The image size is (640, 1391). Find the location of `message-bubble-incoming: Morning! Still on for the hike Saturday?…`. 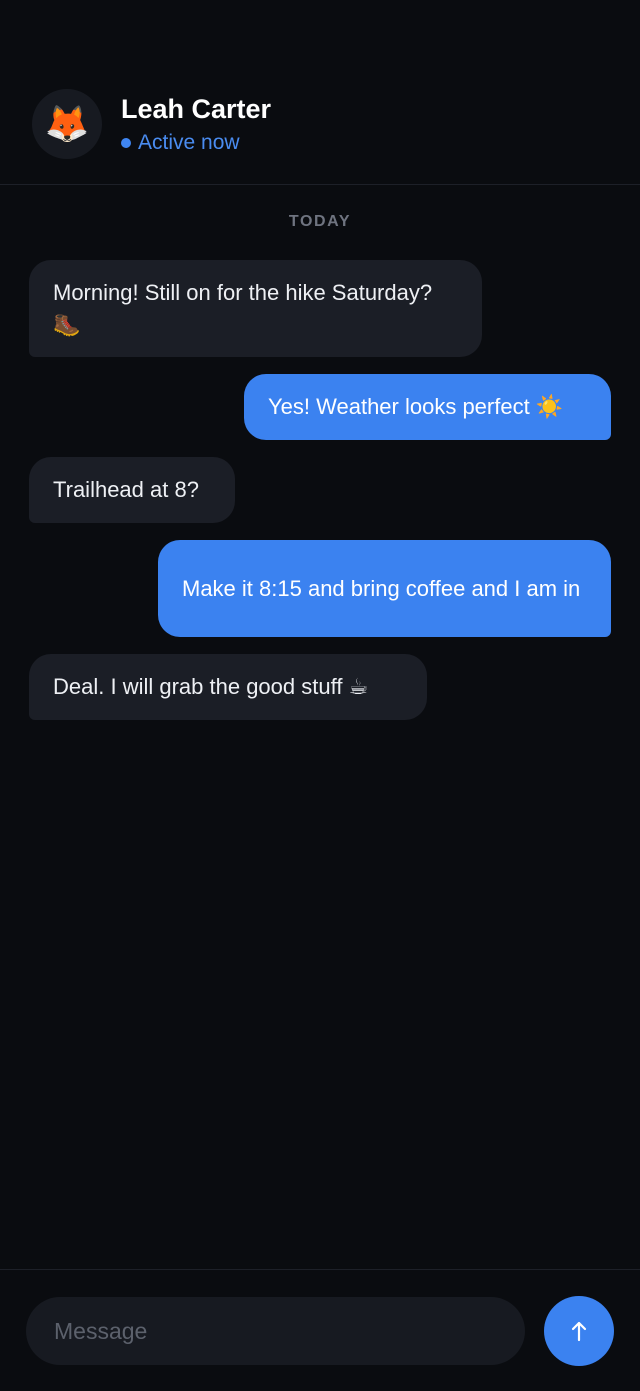

message-bubble-incoming: Morning! Still on for the hike Saturday?… is located at coordinates (255, 308).